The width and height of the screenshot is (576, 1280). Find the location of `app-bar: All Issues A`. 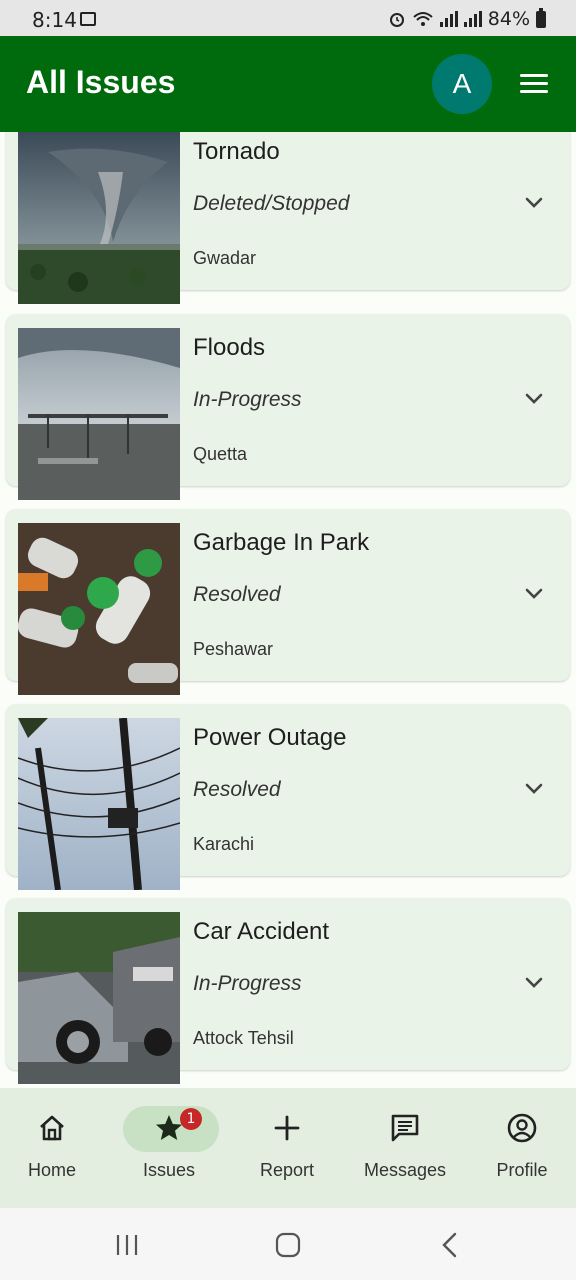

app-bar: All Issues A is located at coordinates (288, 84).